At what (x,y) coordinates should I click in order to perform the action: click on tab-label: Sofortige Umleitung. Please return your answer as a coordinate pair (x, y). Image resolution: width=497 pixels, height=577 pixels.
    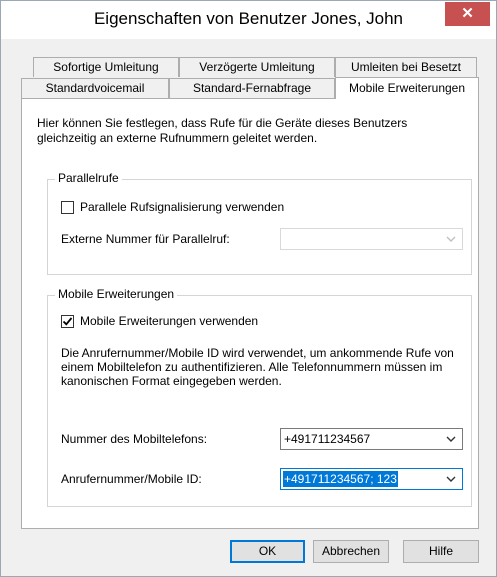
    Looking at the image, I should click on (106, 67).